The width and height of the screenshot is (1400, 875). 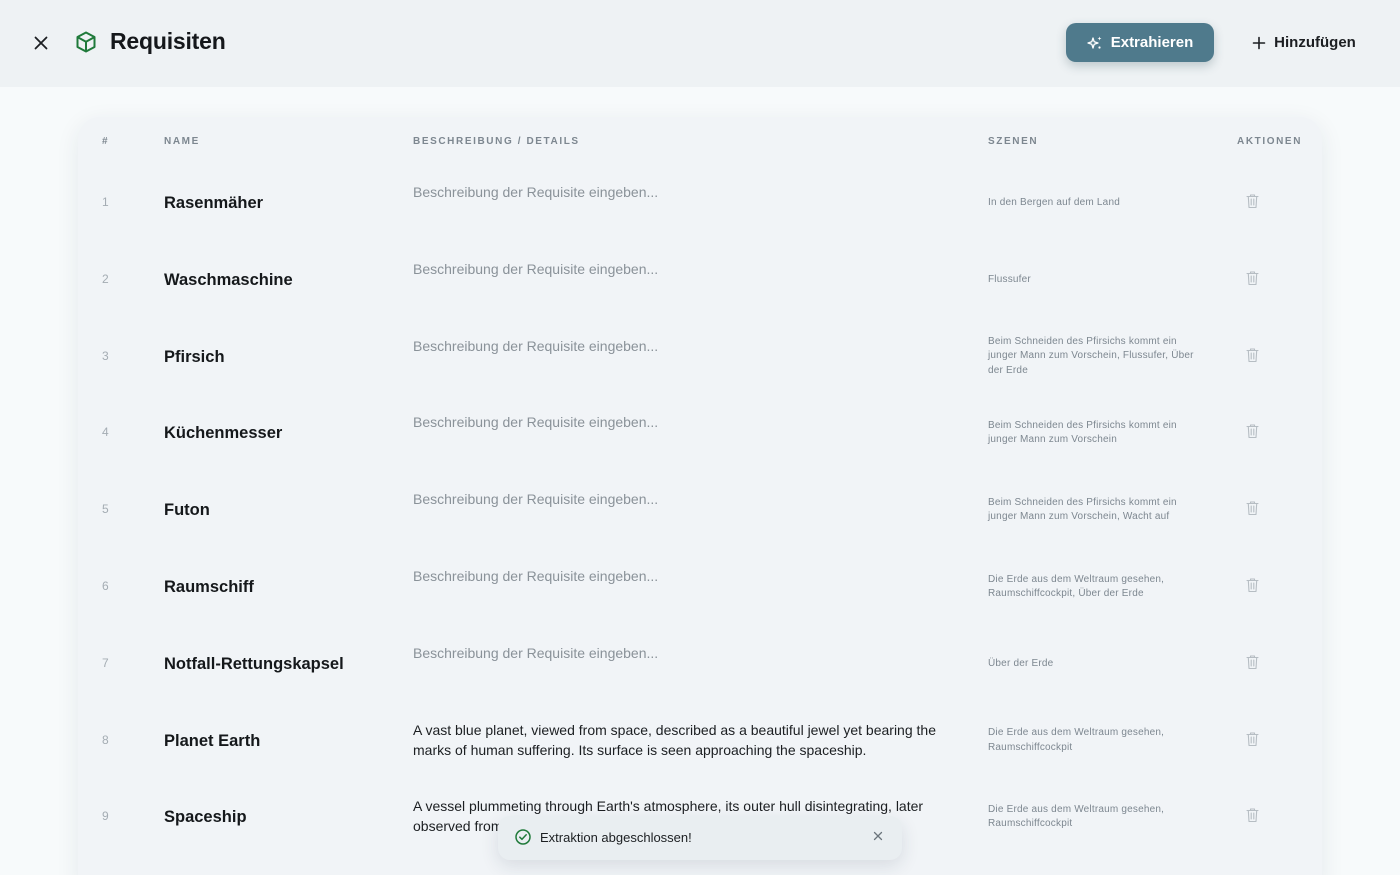 I want to click on sparkles-icon, so click(x=1094, y=42).